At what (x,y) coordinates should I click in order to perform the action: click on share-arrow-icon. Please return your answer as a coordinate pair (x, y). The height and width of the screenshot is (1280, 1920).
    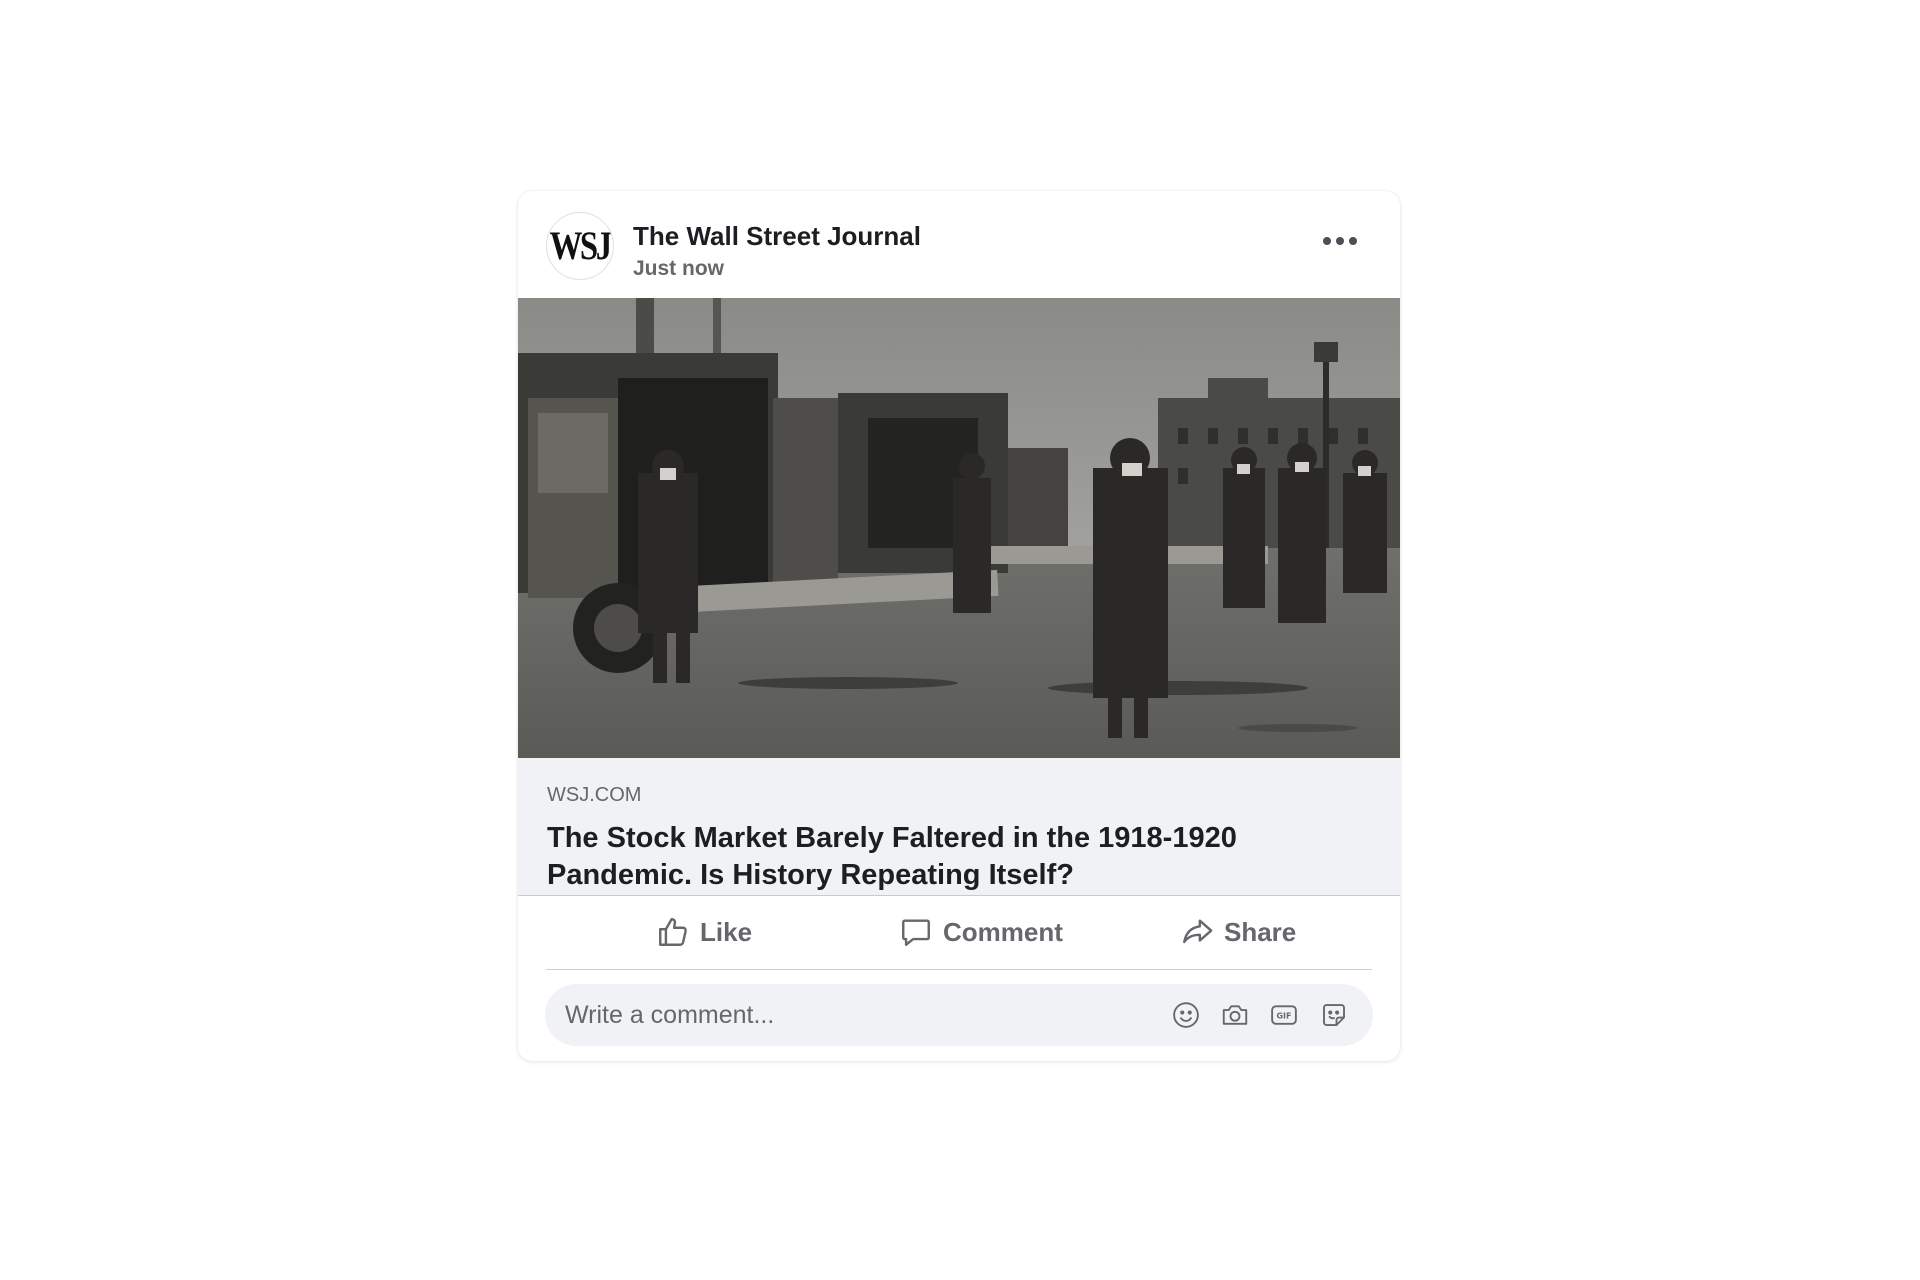
    Looking at the image, I should click on (1197, 932).